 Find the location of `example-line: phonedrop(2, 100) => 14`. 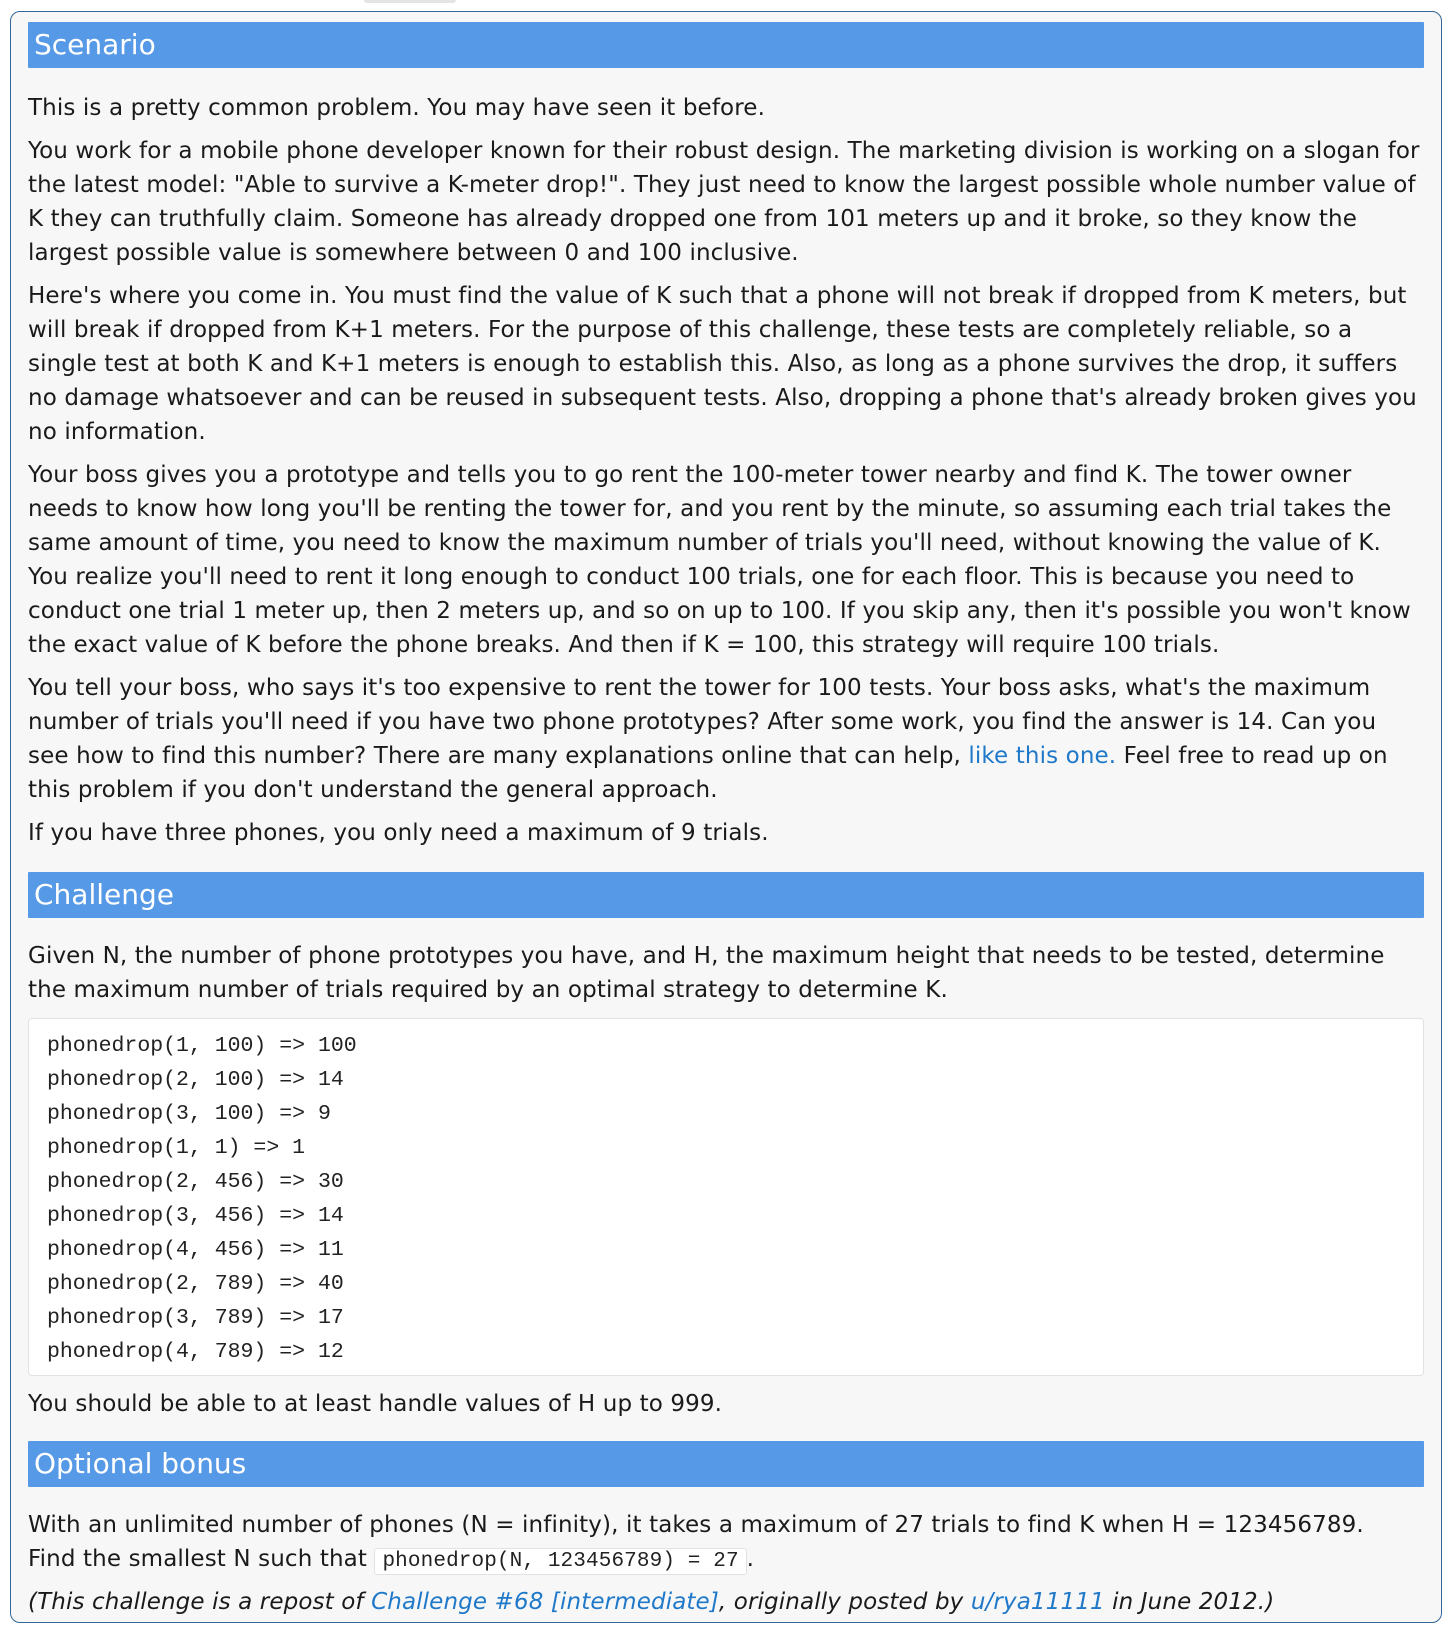

example-line: phonedrop(2, 100) => 14 is located at coordinates (195, 1080).